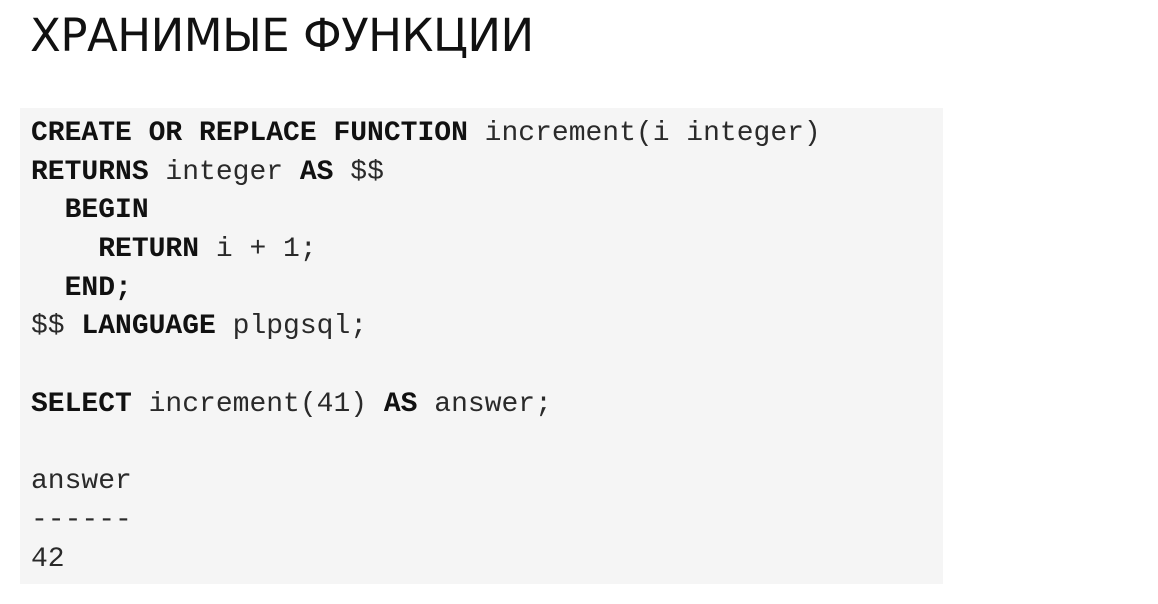  I want to click on code-text: answer;, so click(484, 404).